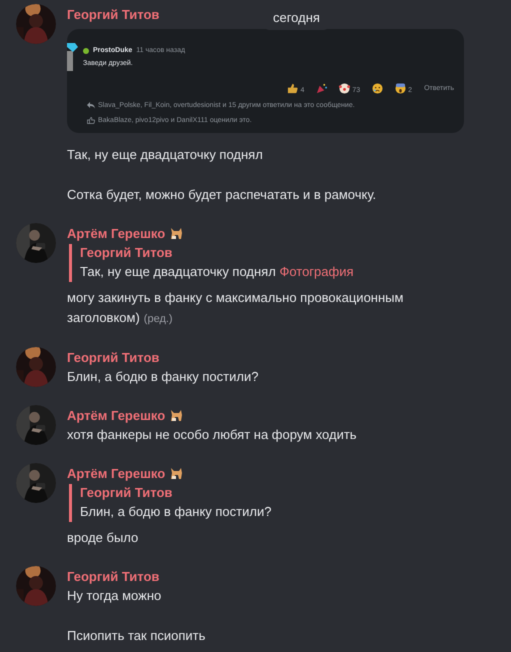 This screenshot has width=511, height=652. What do you see at coordinates (400, 88) in the screenshot?
I see `screaming-face-icon` at bounding box center [400, 88].